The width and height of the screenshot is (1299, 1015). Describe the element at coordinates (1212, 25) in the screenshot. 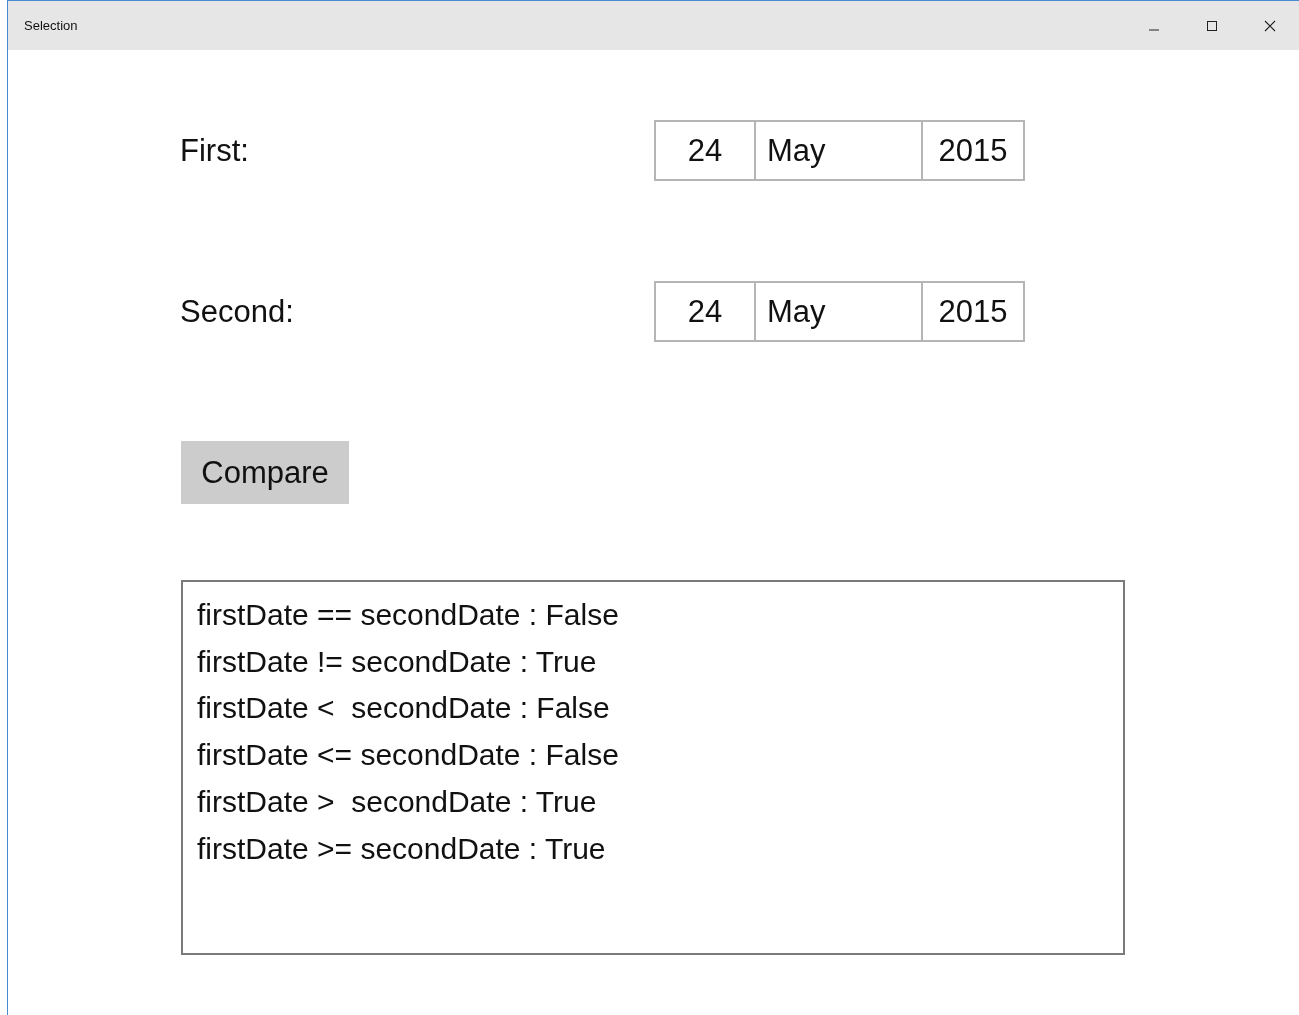

I see `maximize-icon` at that location.